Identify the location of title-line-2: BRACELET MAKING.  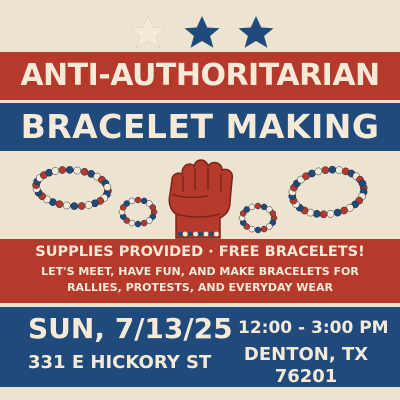
(200, 126).